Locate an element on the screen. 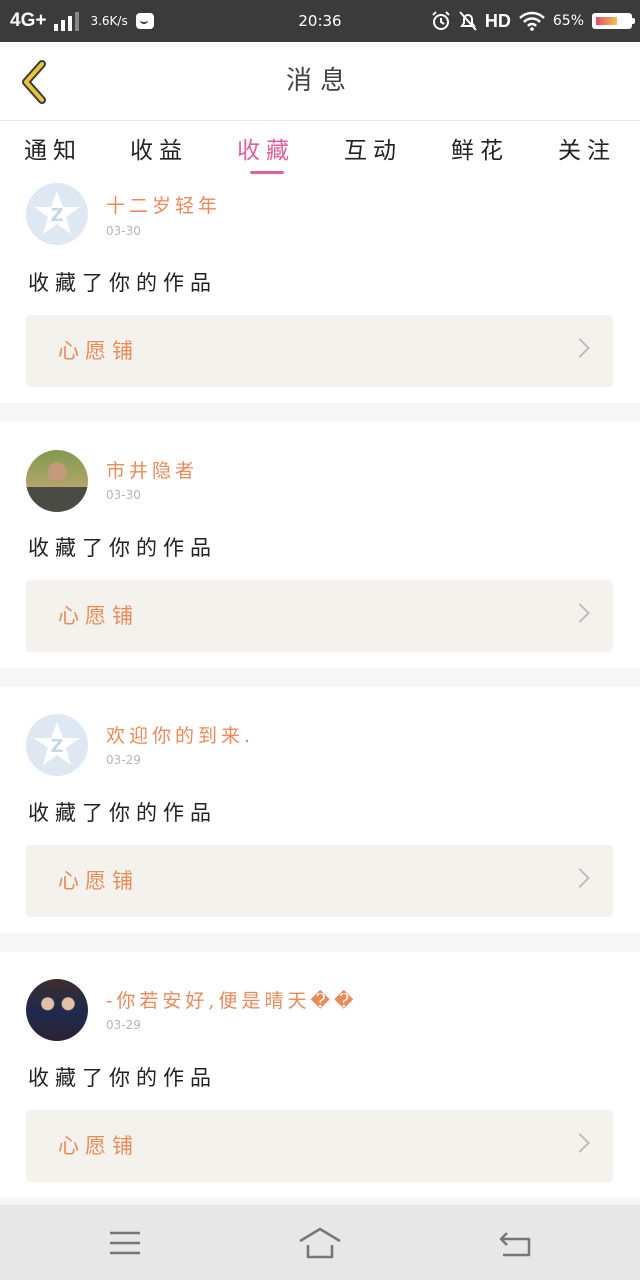 This screenshot has height=1280, width=640. tab-earnings: 收益 is located at coordinates (159, 148).